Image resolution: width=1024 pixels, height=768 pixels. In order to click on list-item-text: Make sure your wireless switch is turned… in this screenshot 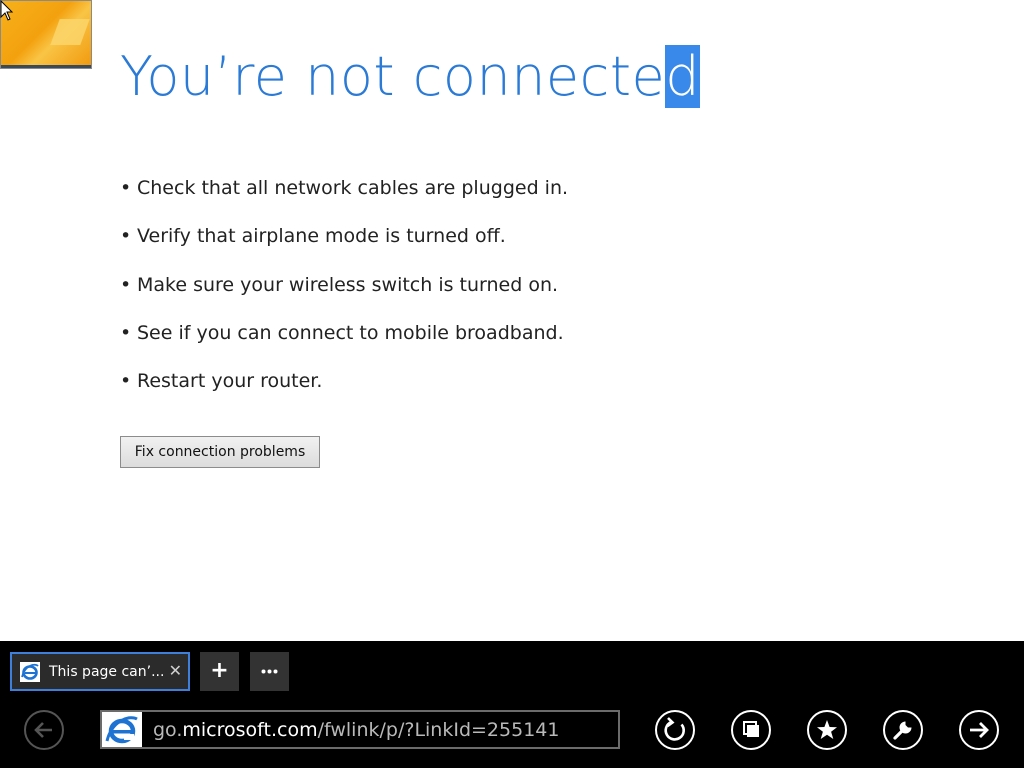, I will do `click(348, 284)`.